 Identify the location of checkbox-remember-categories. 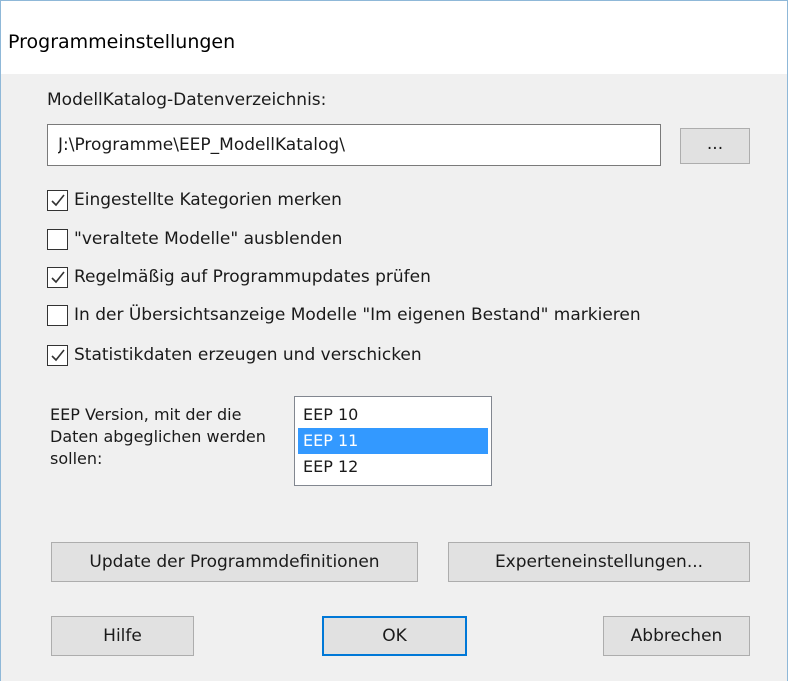
(57, 200).